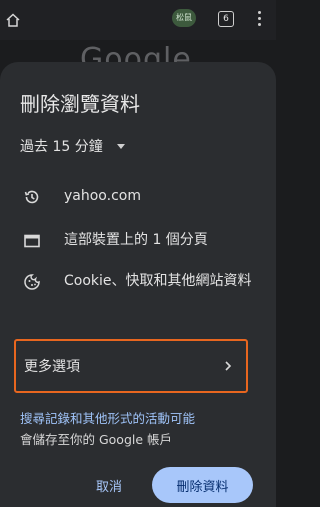 The image size is (320, 507). Describe the element at coordinates (184, 18) in the screenshot. I see `avatar: 松鼠` at that location.